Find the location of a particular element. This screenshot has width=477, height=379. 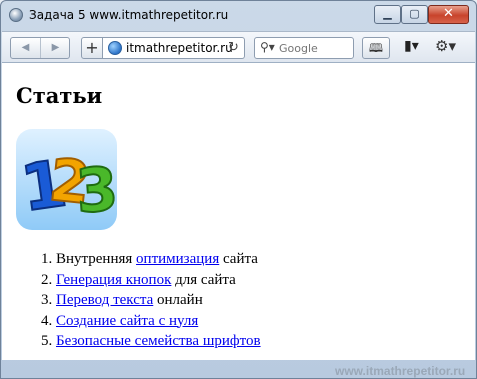

forward-arrow-icon: ▶ is located at coordinates (55, 47).